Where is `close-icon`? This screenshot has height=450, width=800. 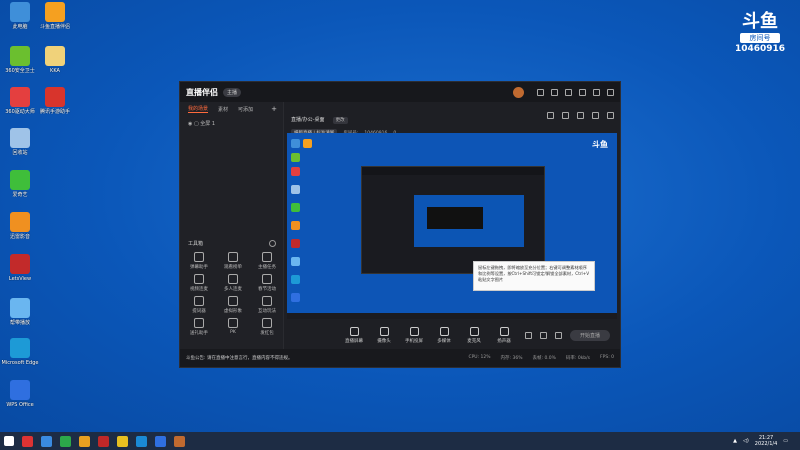 close-icon is located at coordinates (610, 92).